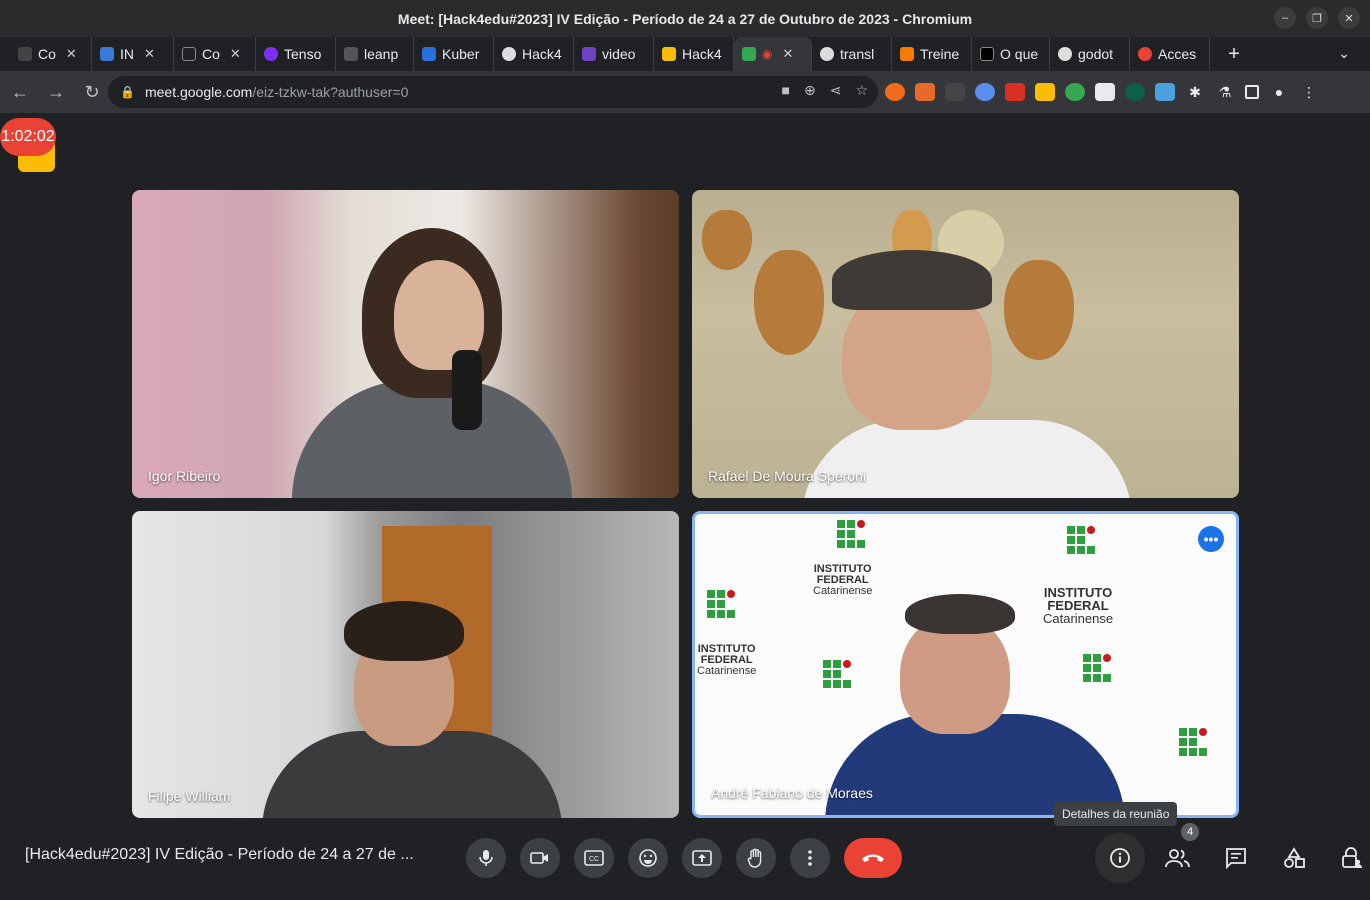  Describe the element at coordinates (1190, 832) in the screenshot. I see `people-count-badge: 4` at that location.